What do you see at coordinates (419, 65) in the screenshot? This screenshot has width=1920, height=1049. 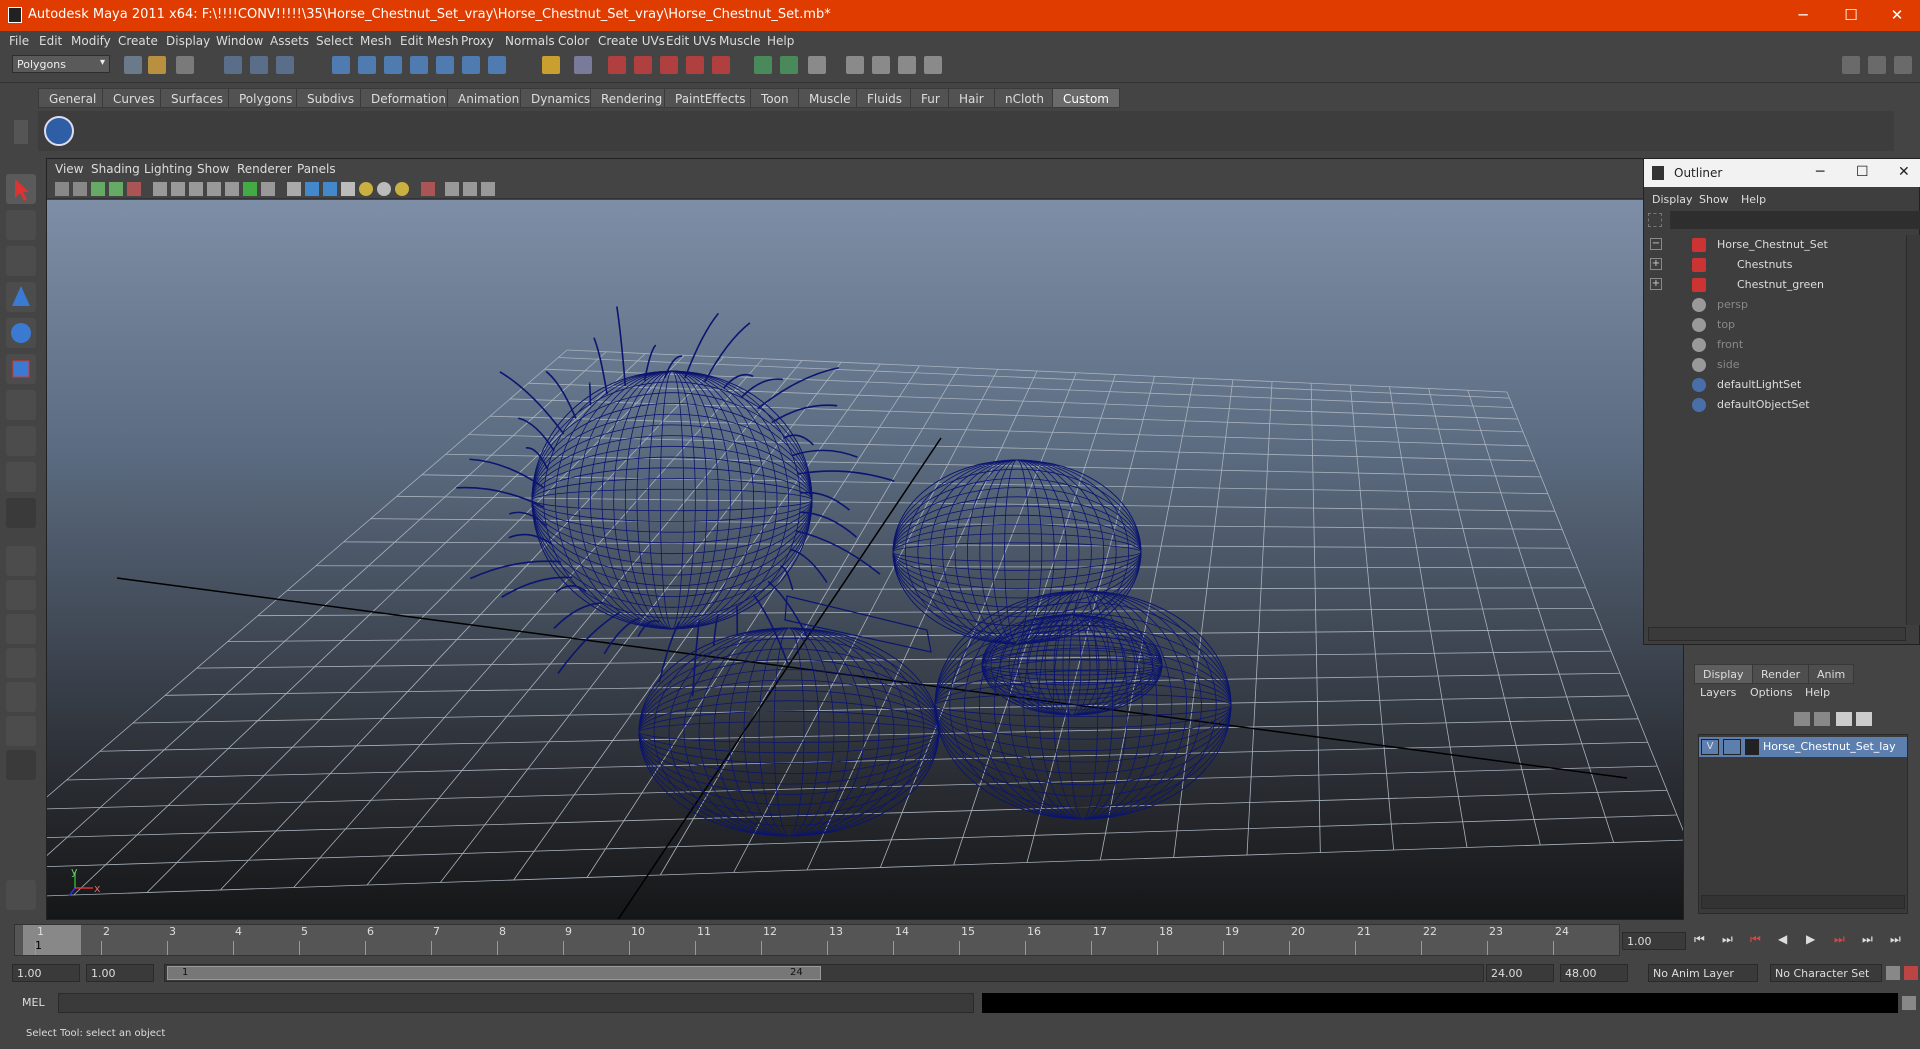 I see `snap-plane-icon` at bounding box center [419, 65].